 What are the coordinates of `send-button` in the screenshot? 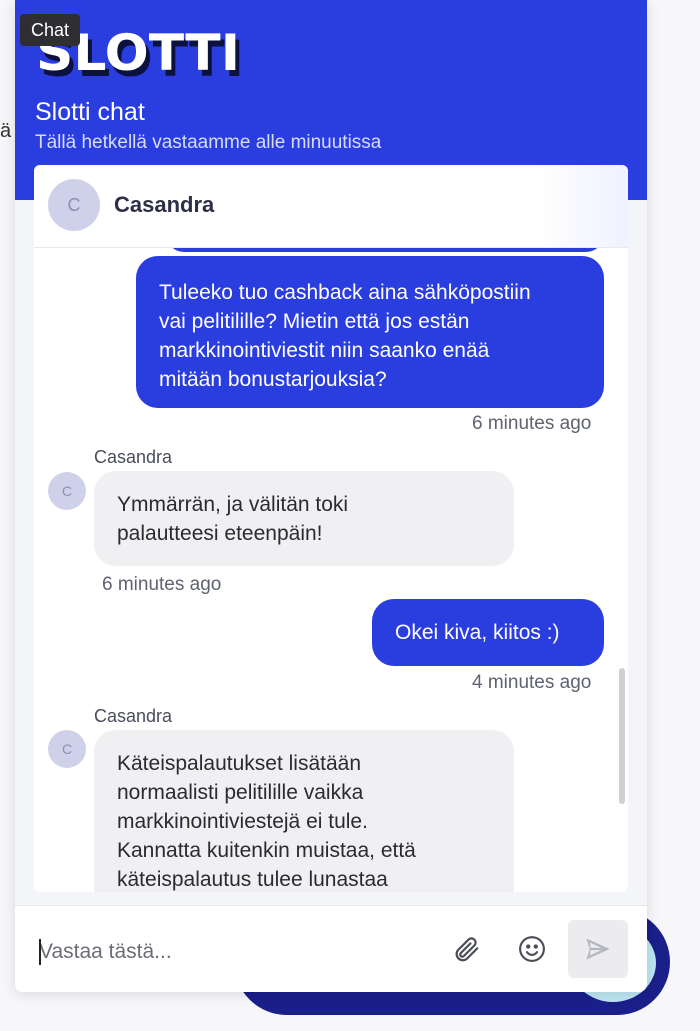 It's located at (598, 949).